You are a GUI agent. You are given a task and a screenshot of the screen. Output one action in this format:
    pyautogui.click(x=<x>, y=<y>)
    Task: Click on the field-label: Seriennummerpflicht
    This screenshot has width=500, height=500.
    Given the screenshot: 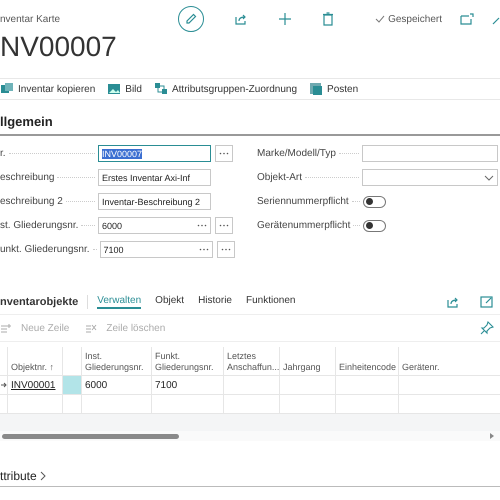 What is the action you would take?
    pyautogui.click(x=303, y=201)
    